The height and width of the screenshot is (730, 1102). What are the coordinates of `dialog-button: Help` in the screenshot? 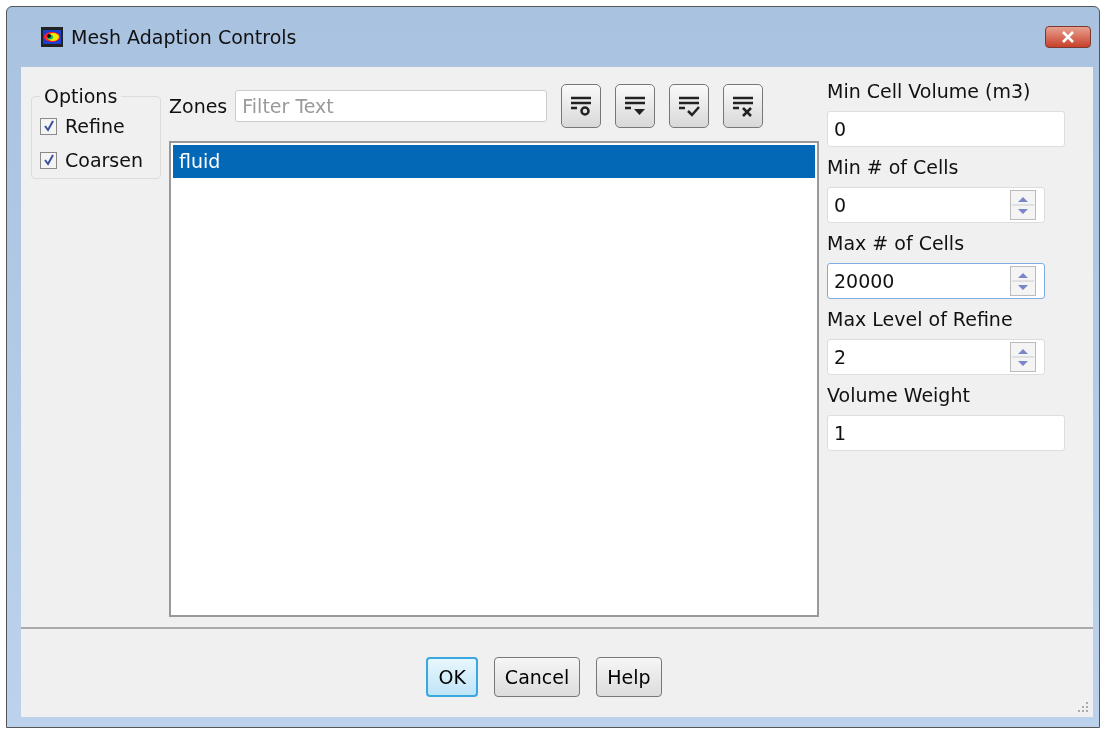 It's located at (629, 677).